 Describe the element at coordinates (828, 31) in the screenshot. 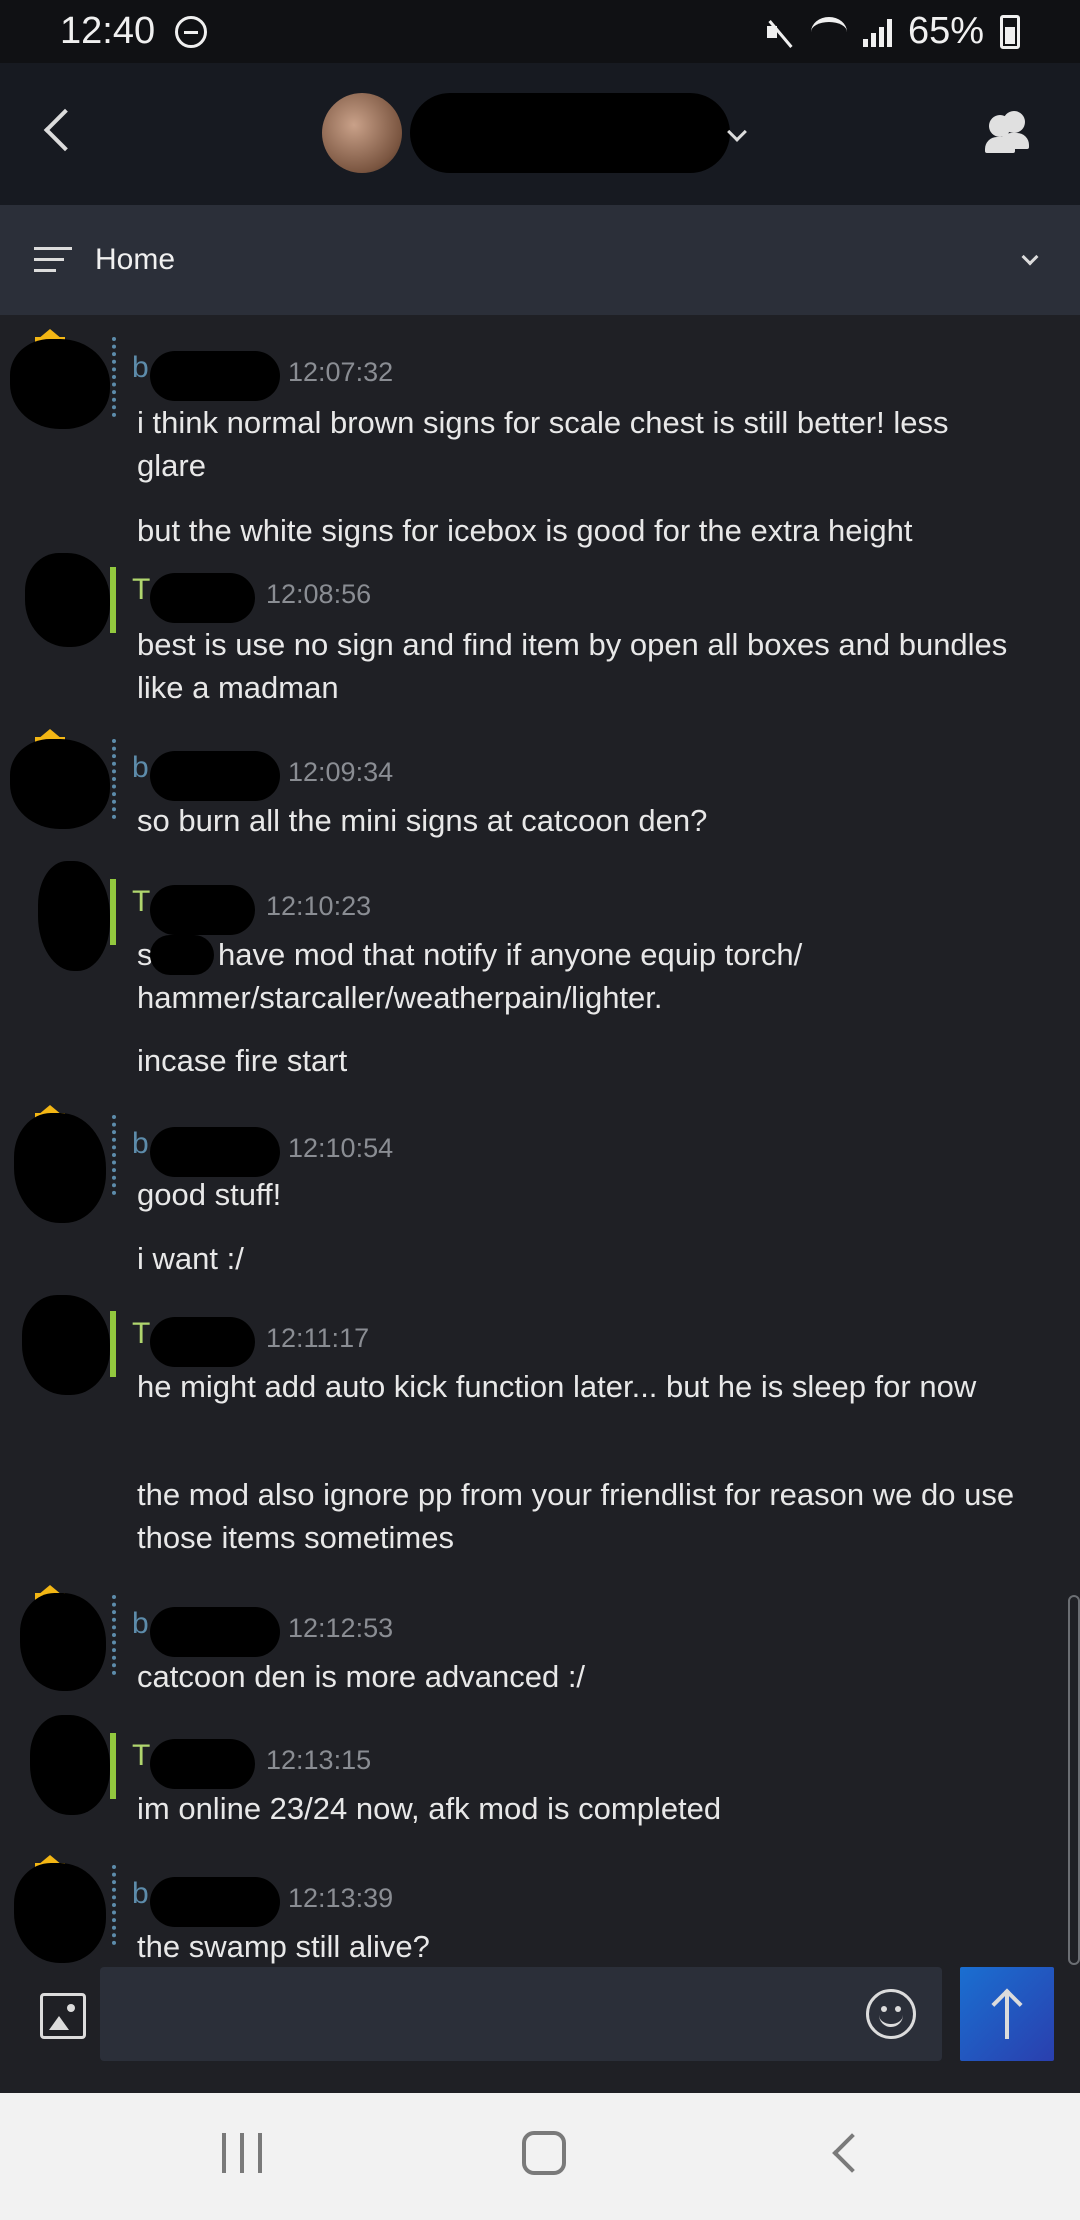

I see `wifi-icon` at that location.